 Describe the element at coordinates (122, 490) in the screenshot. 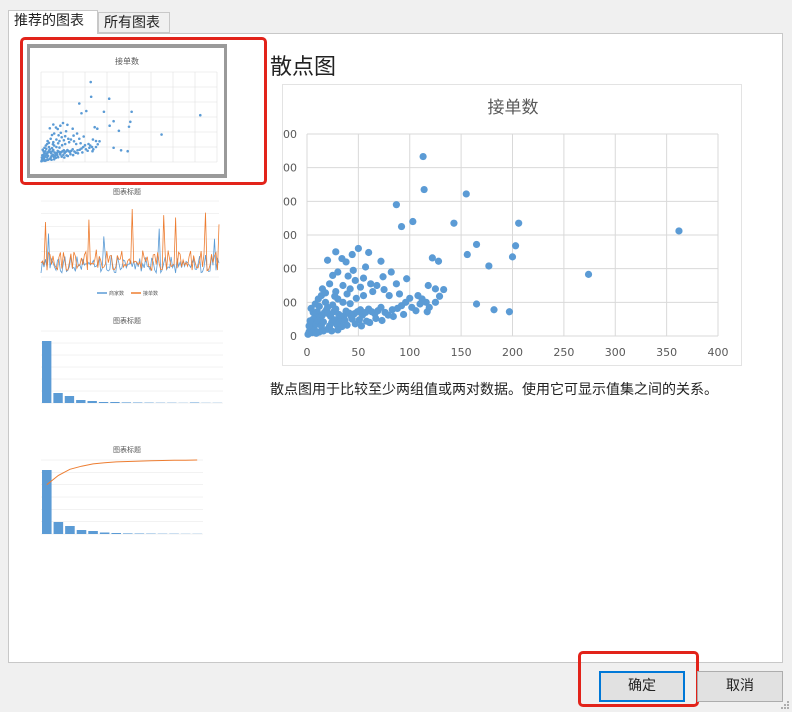

I see `thumbnail-pareto-chart: 图表标题` at that location.